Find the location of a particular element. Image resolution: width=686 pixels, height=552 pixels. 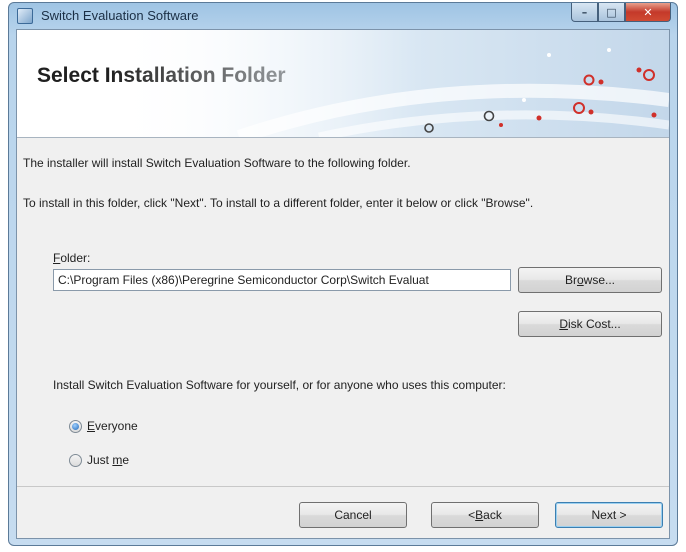

everyone-label: Everyone is located at coordinates (112, 426).